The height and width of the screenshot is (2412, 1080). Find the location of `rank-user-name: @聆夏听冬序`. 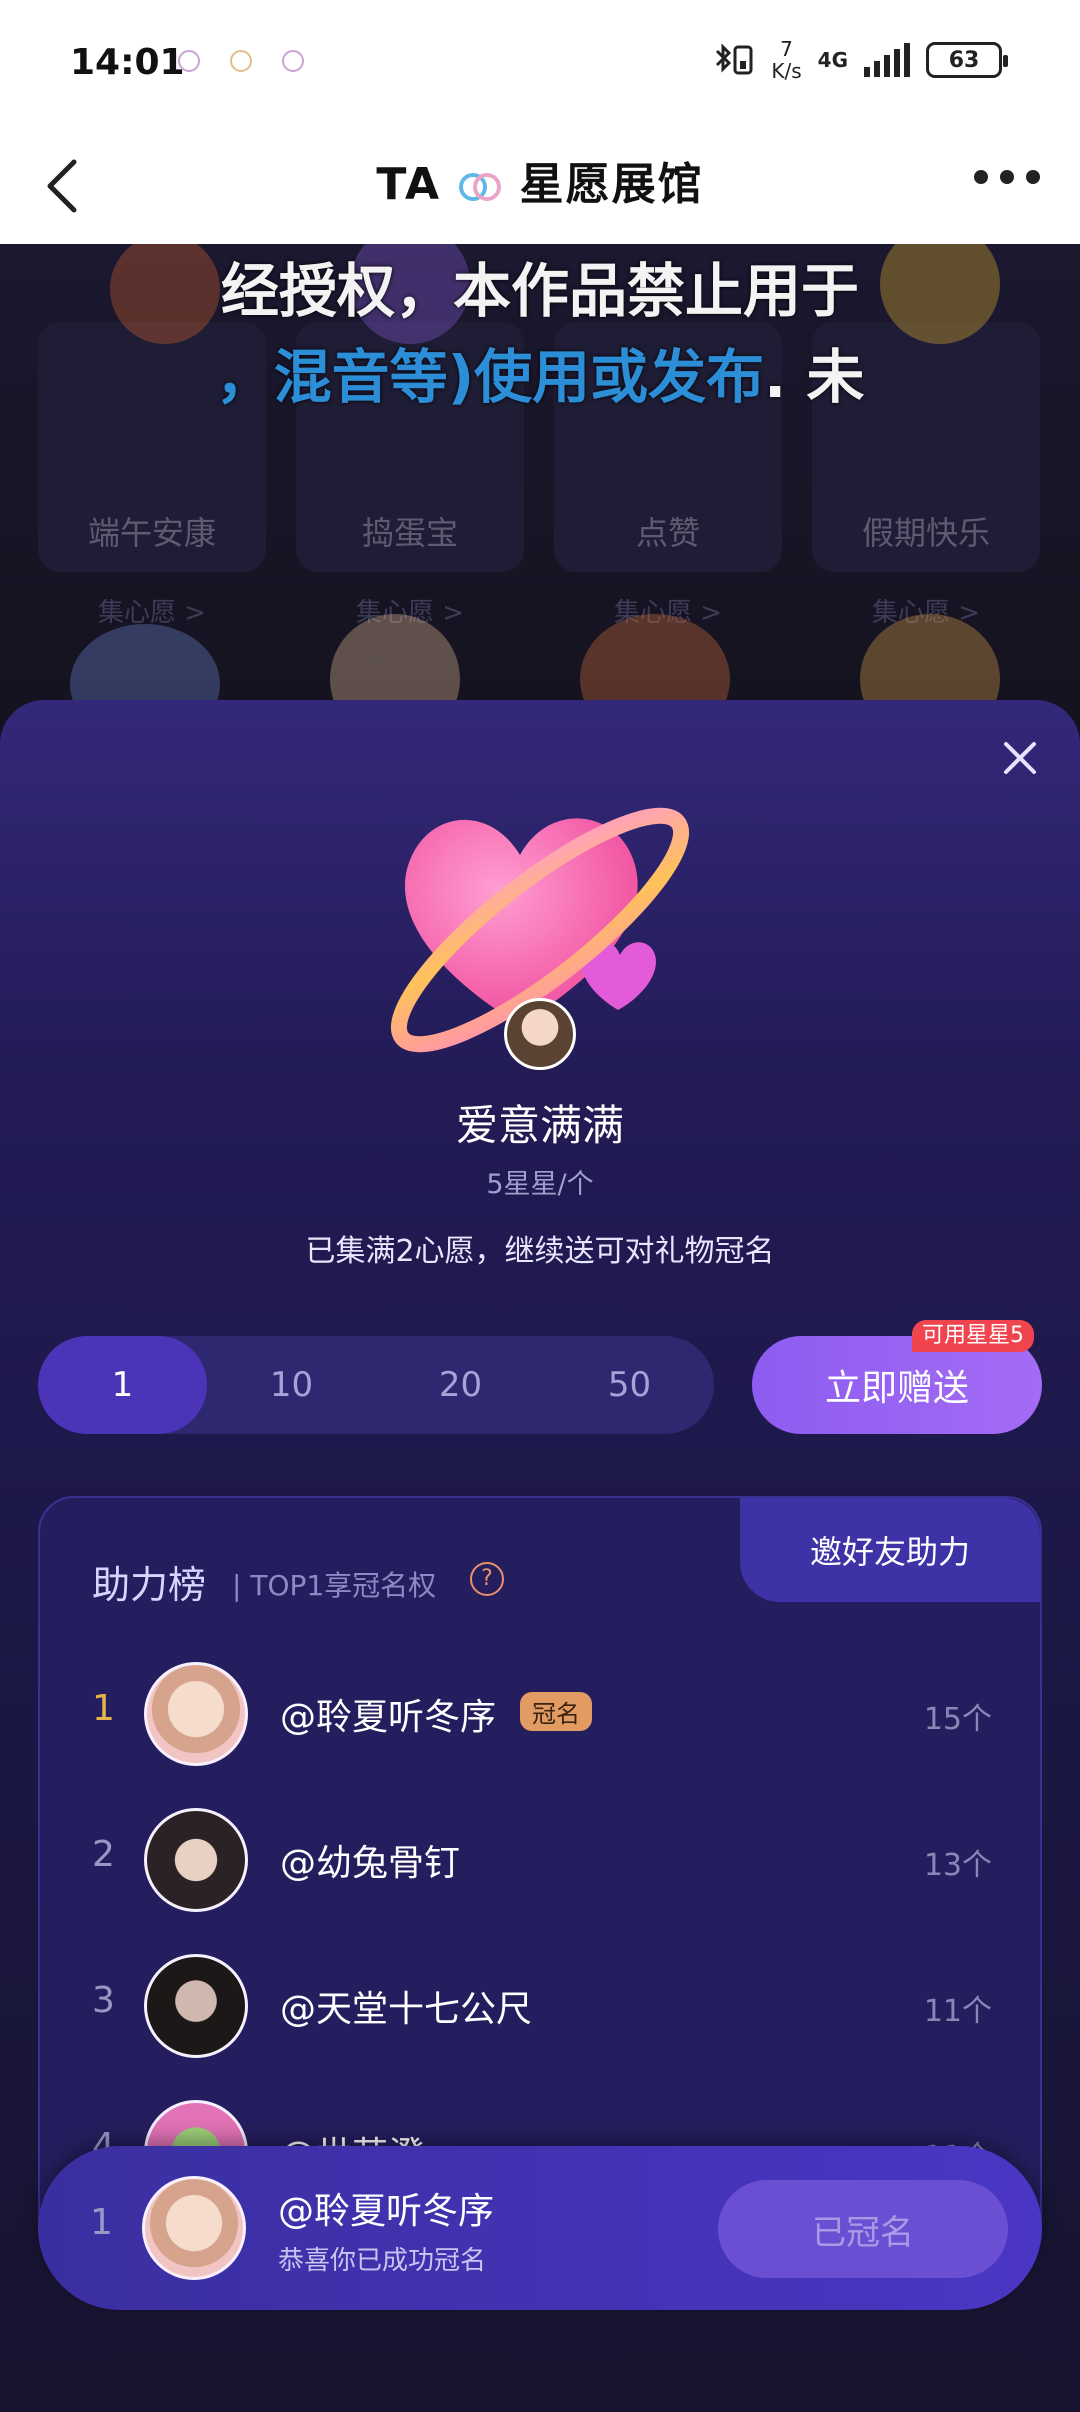

rank-user-name: @聆夏听冬序 is located at coordinates (388, 1717).